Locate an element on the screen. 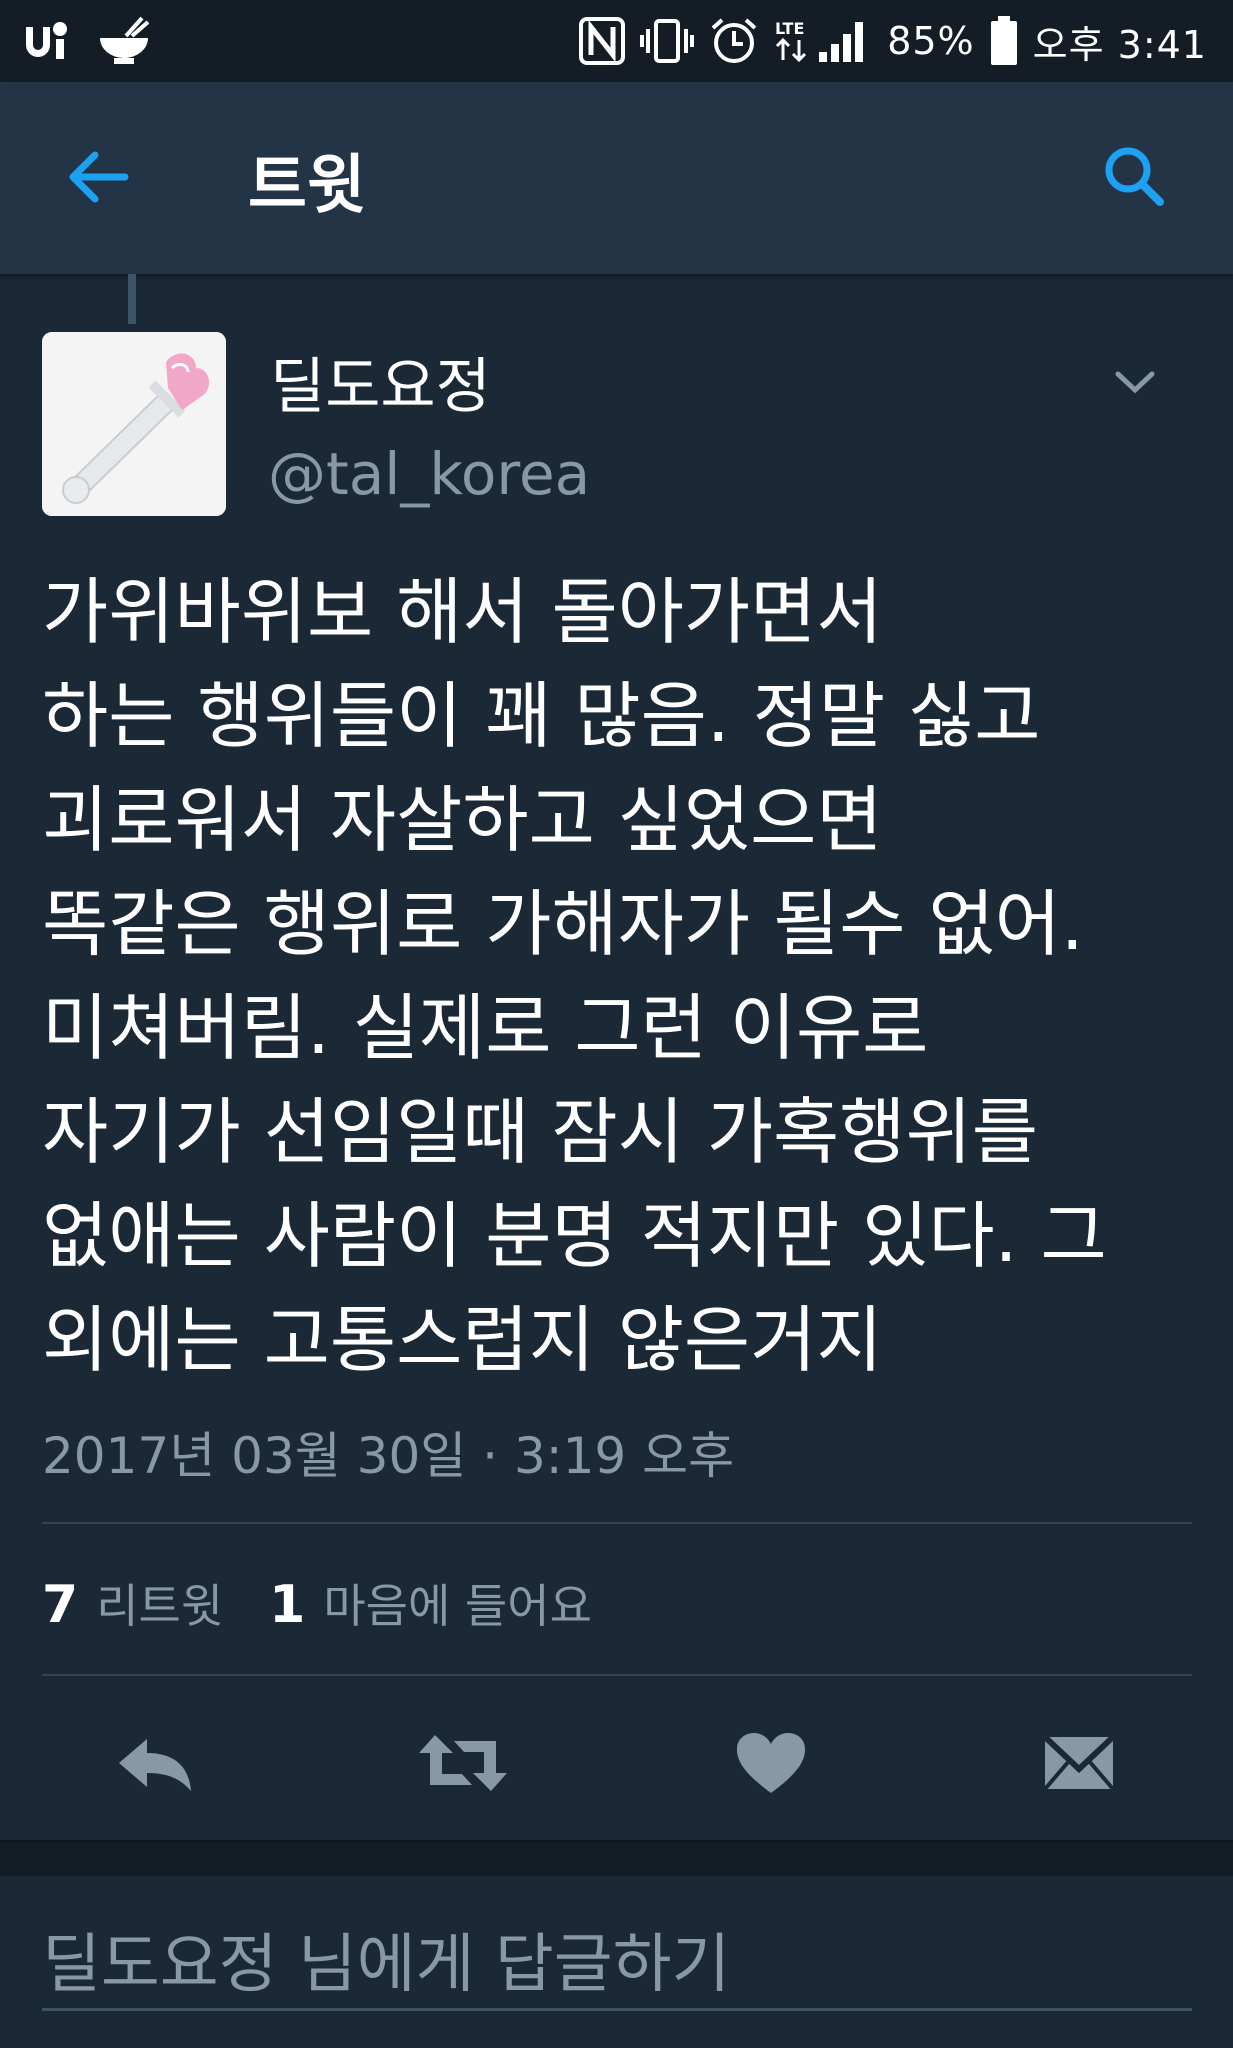  reply-input is located at coordinates (617, 1966).